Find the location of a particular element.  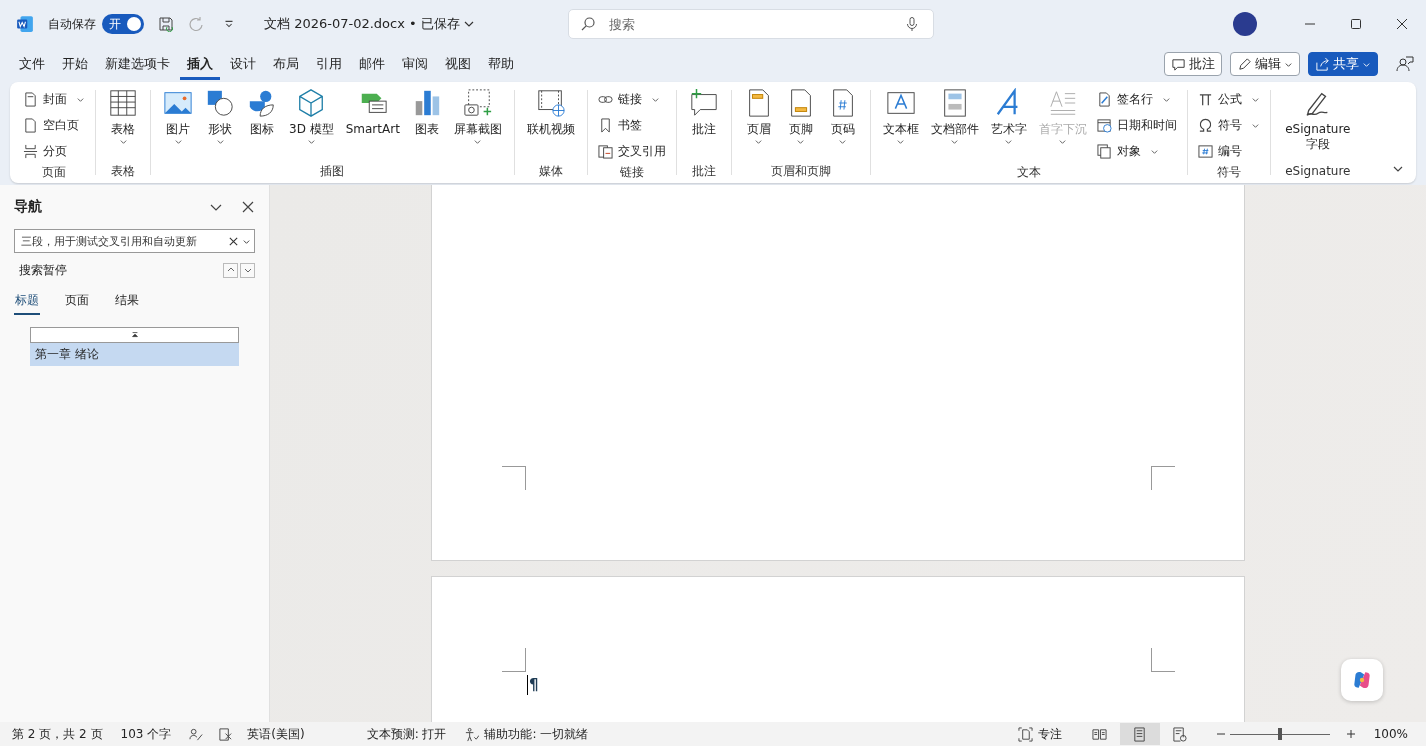

pane-tab: 结果 is located at coordinates (127, 301).